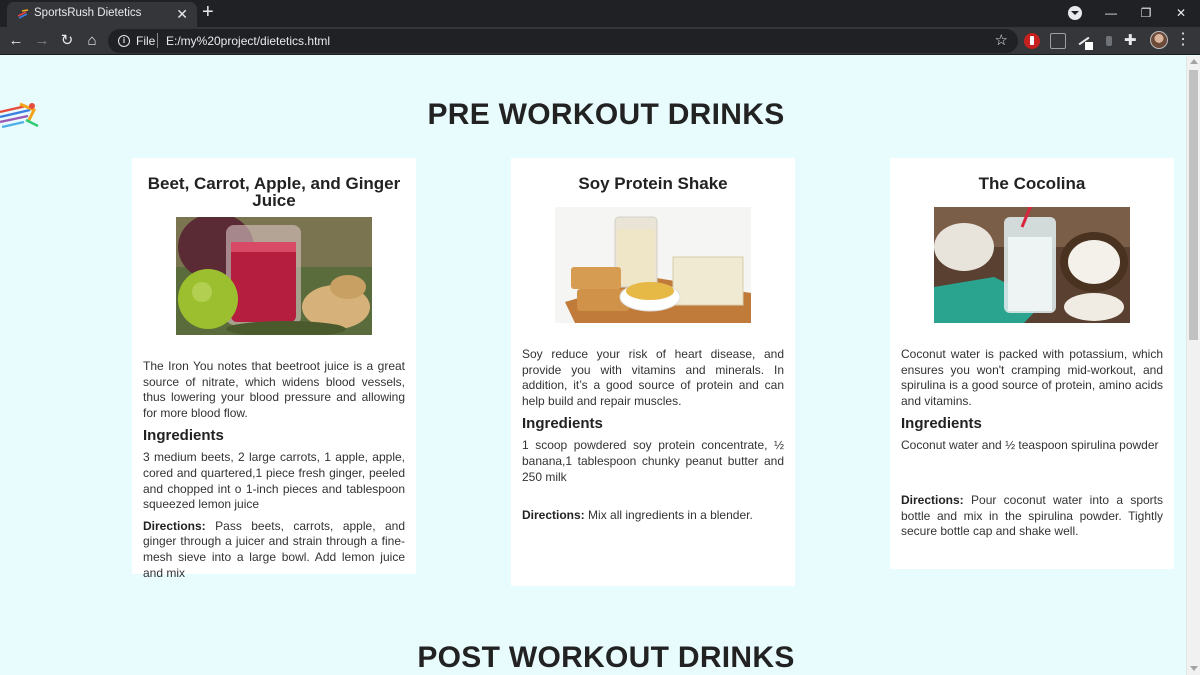 Image resolution: width=1200 pixels, height=675 pixels. I want to click on browser-menu-icon: ⋮, so click(1183, 40).